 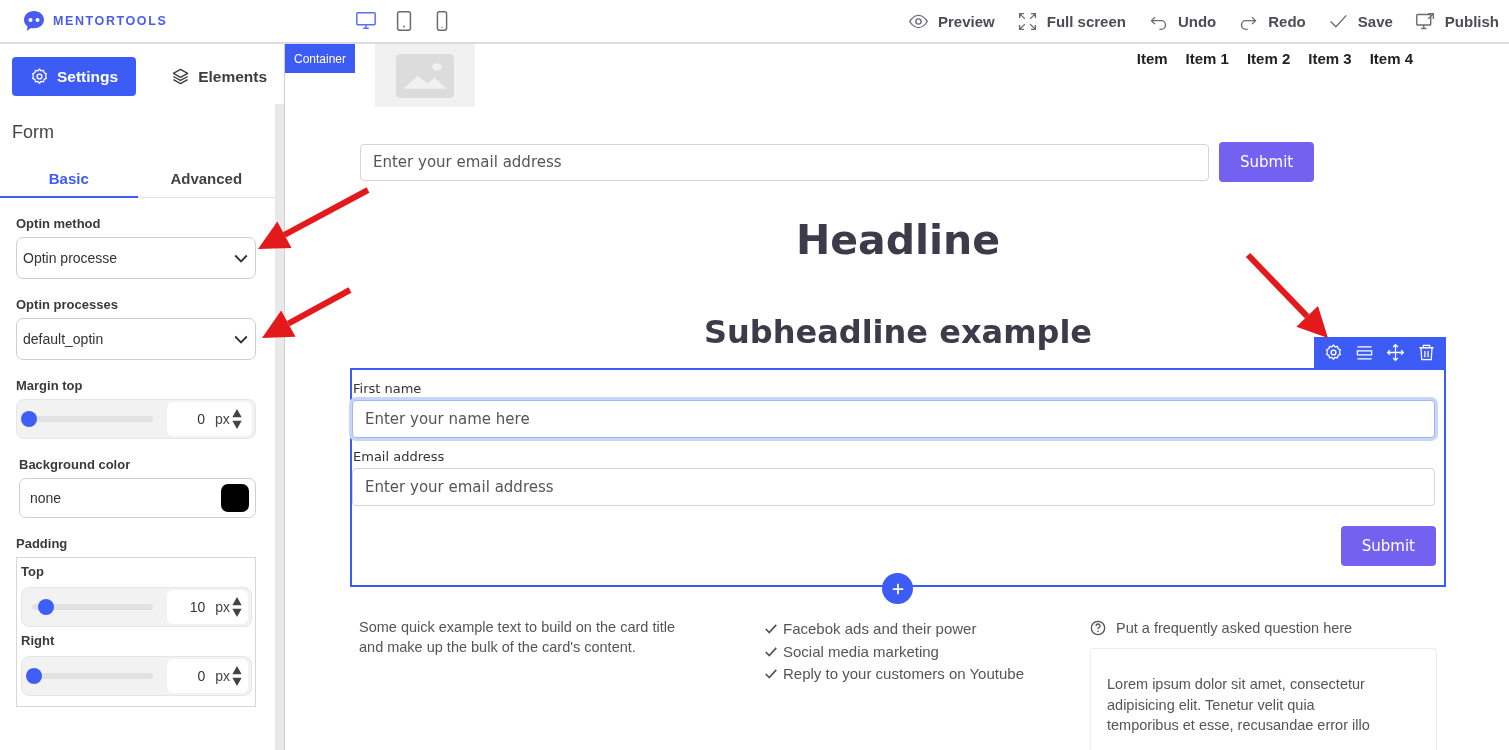 What do you see at coordinates (69, 179) in the screenshot?
I see `panel-tab: Basic` at bounding box center [69, 179].